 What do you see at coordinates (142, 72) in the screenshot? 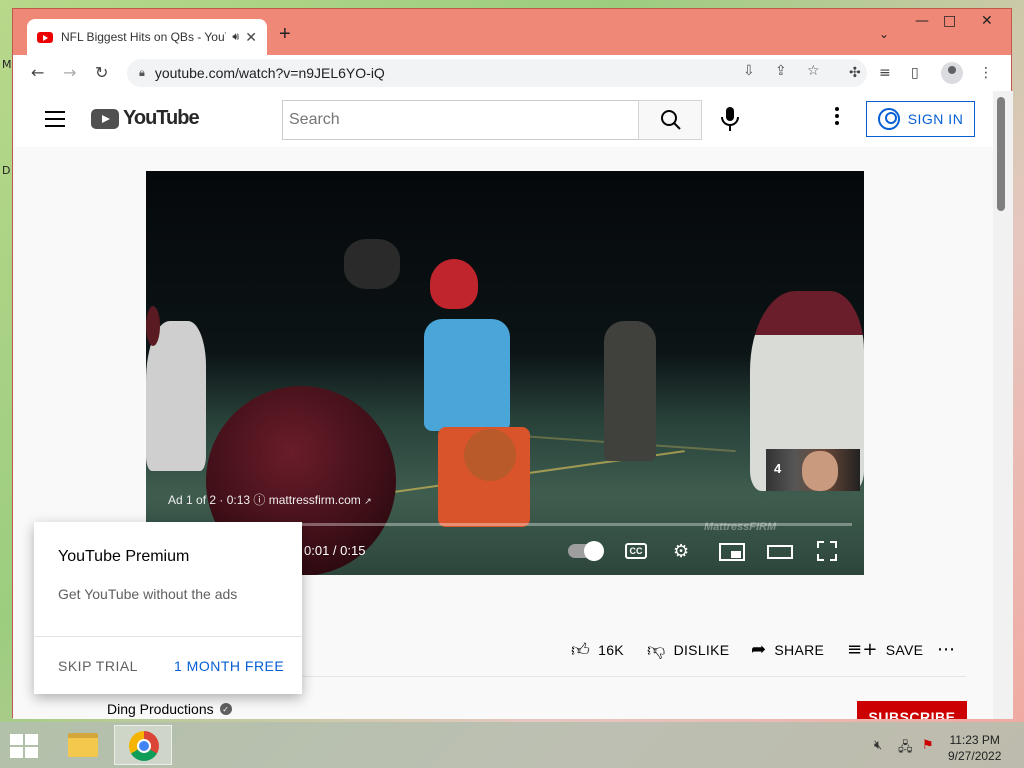
I see `lock-icon: 🔒︎` at bounding box center [142, 72].